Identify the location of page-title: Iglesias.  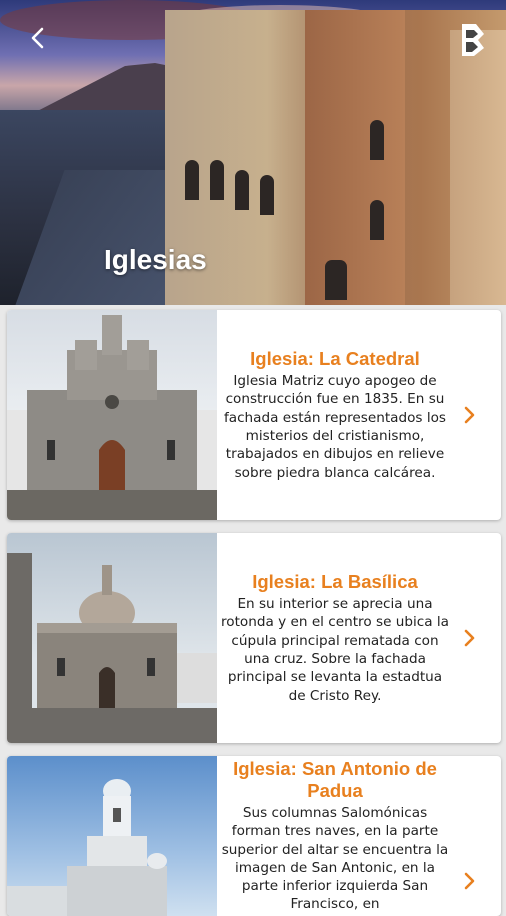
(155, 259).